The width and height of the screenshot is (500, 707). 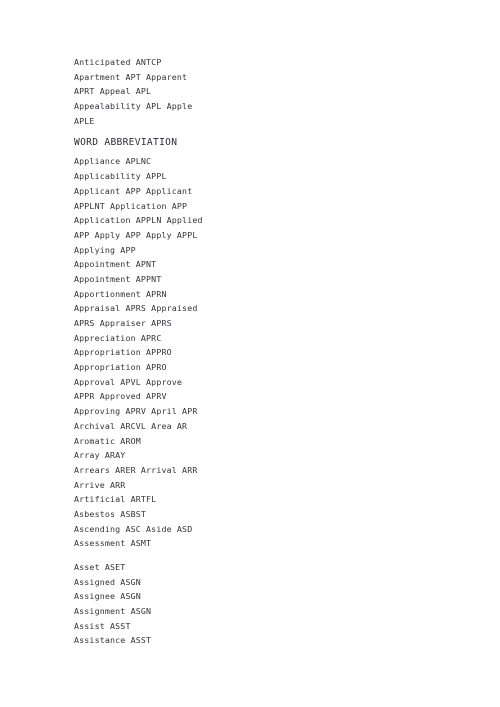 I want to click on abbreviation-line: Arrive ARR, so click(x=100, y=484).